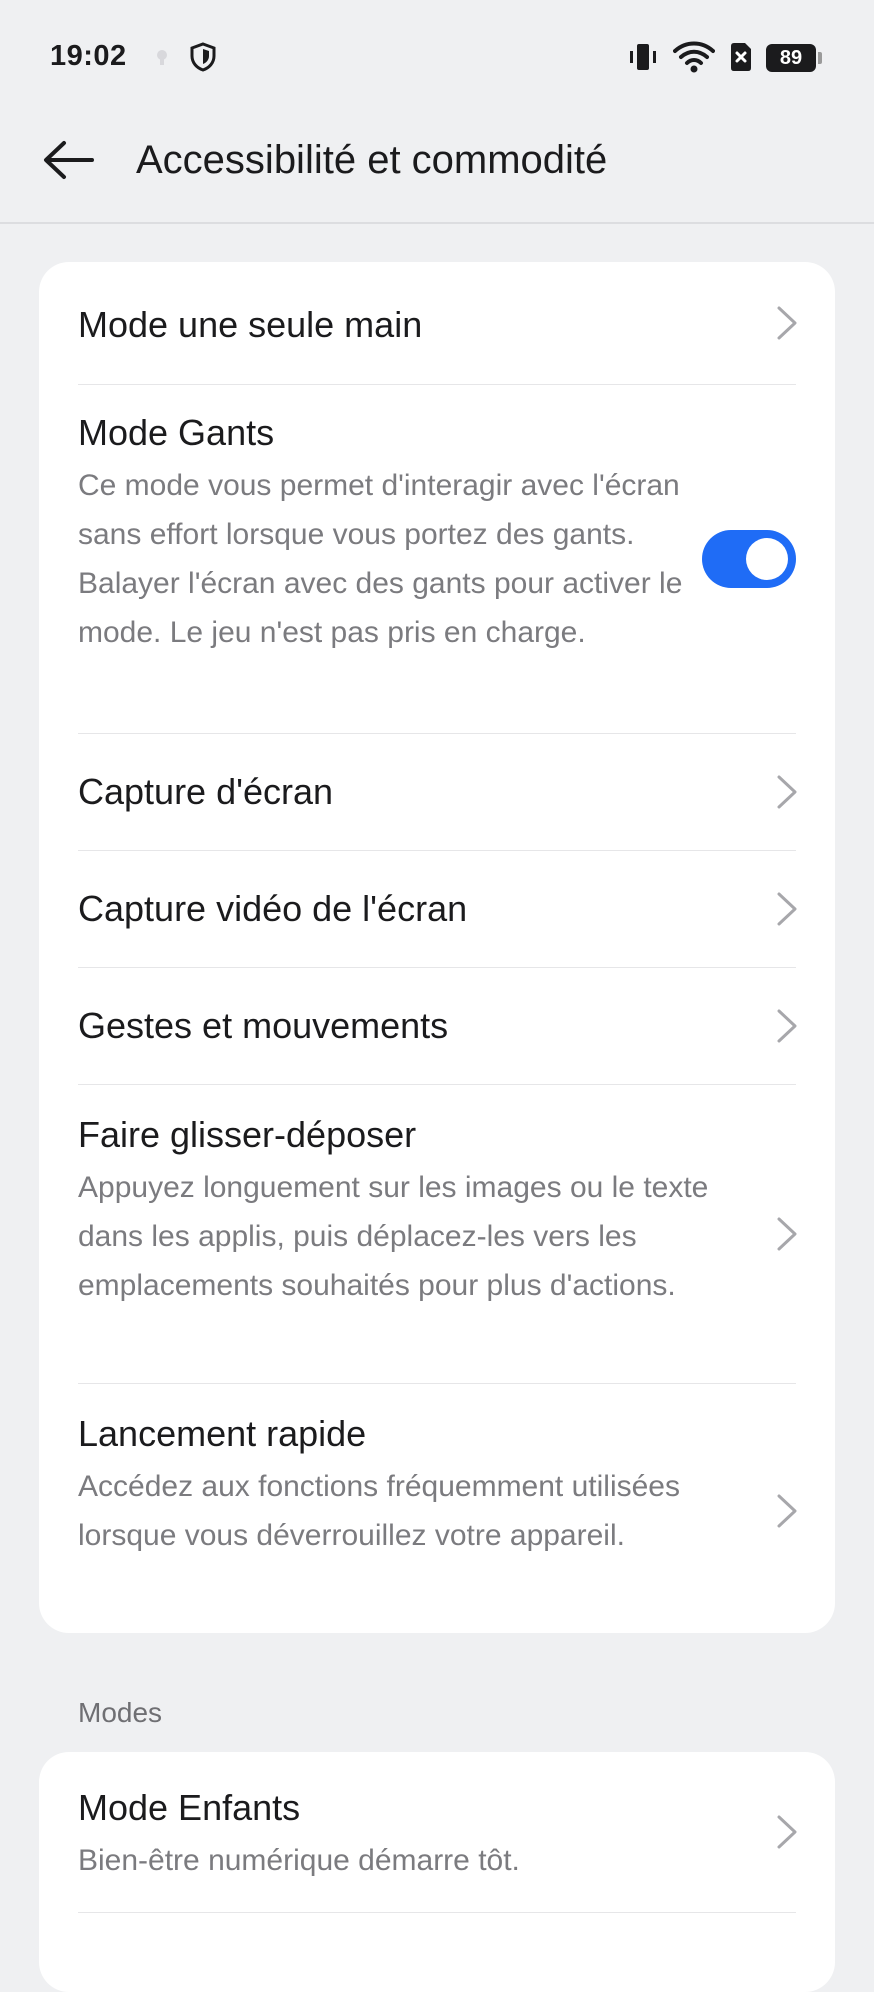 The height and width of the screenshot is (1992, 874). I want to click on battery-indicator: 89, so click(791, 58).